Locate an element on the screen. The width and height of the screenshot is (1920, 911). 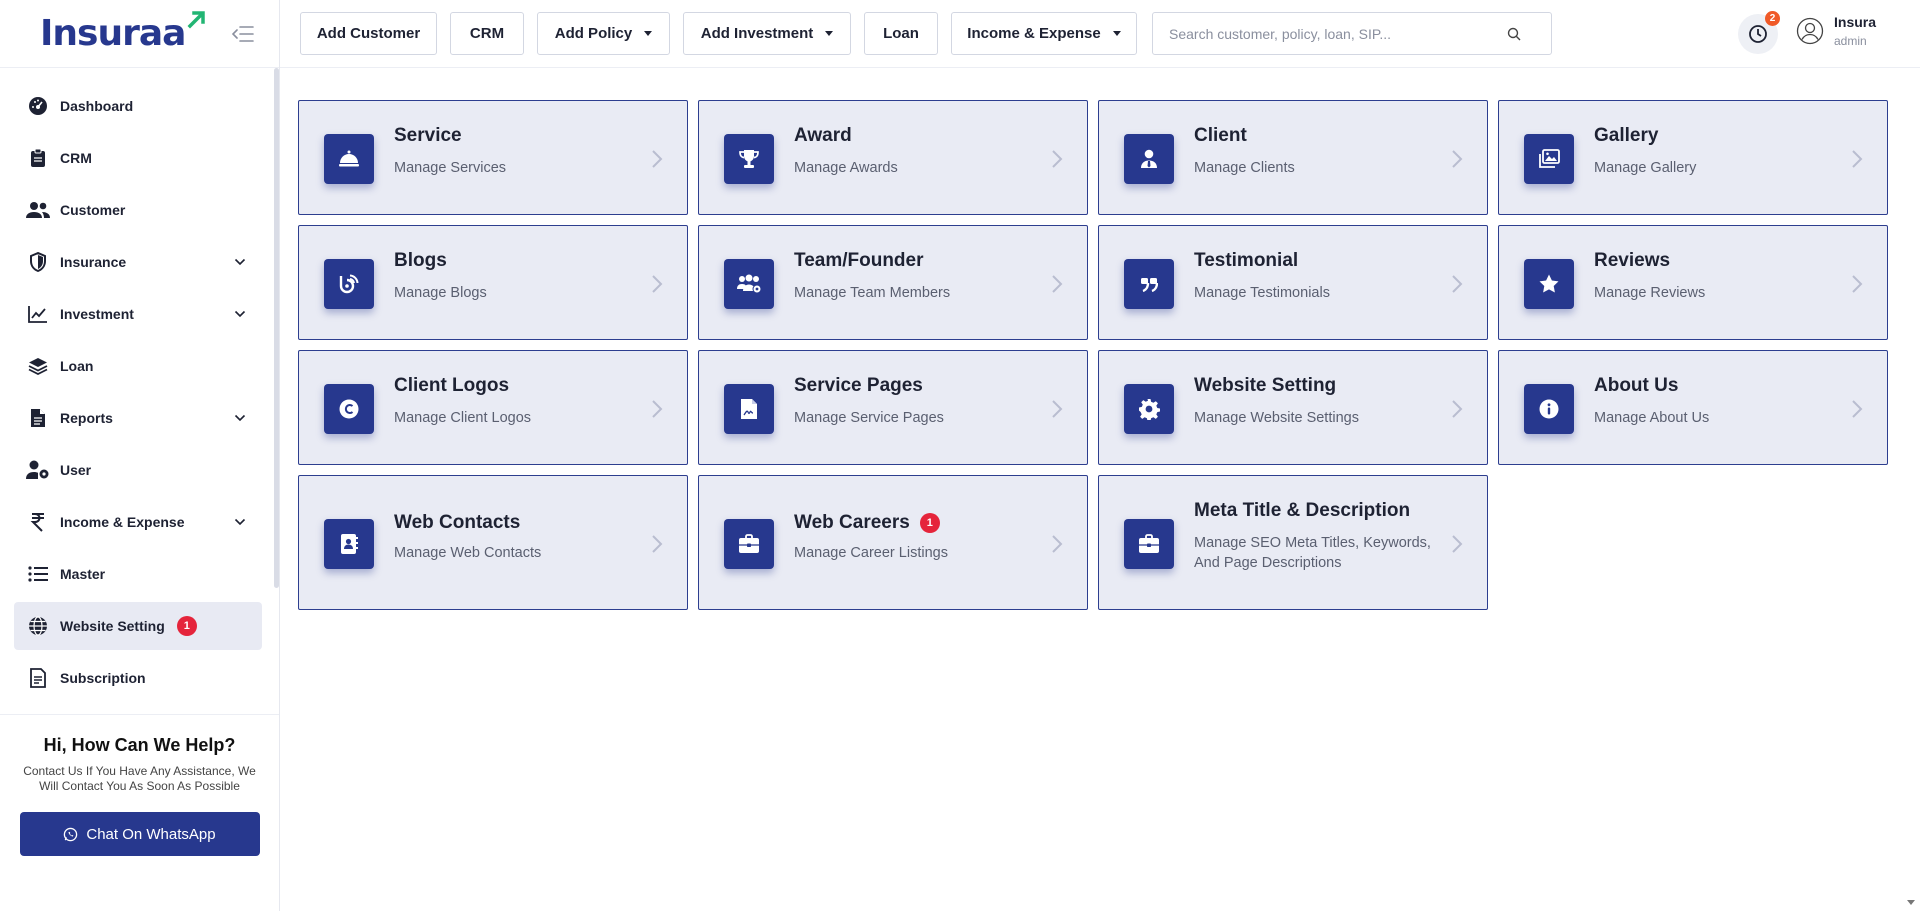
card-web-careers: Web Careers 1 Manage Career Listings is located at coordinates (893, 542).